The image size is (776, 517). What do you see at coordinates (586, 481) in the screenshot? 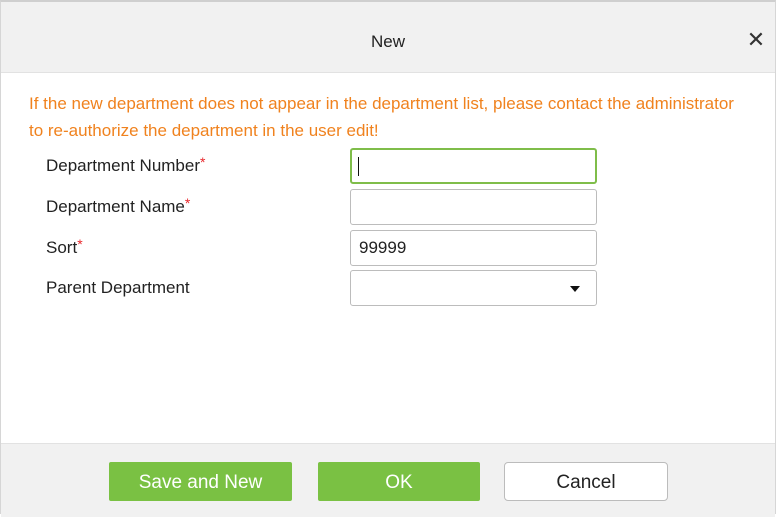
I see `cancel-button: Cancel` at bounding box center [586, 481].